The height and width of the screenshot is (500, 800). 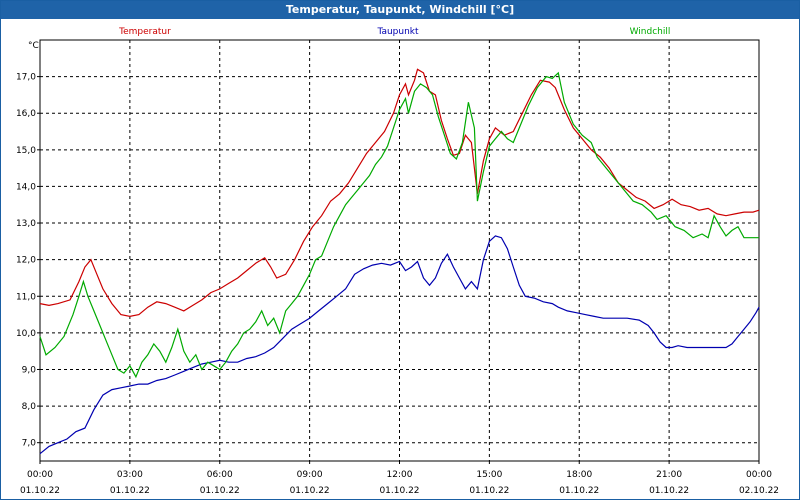 I want to click on y-tick-label: 15,0, so click(x=26, y=151).